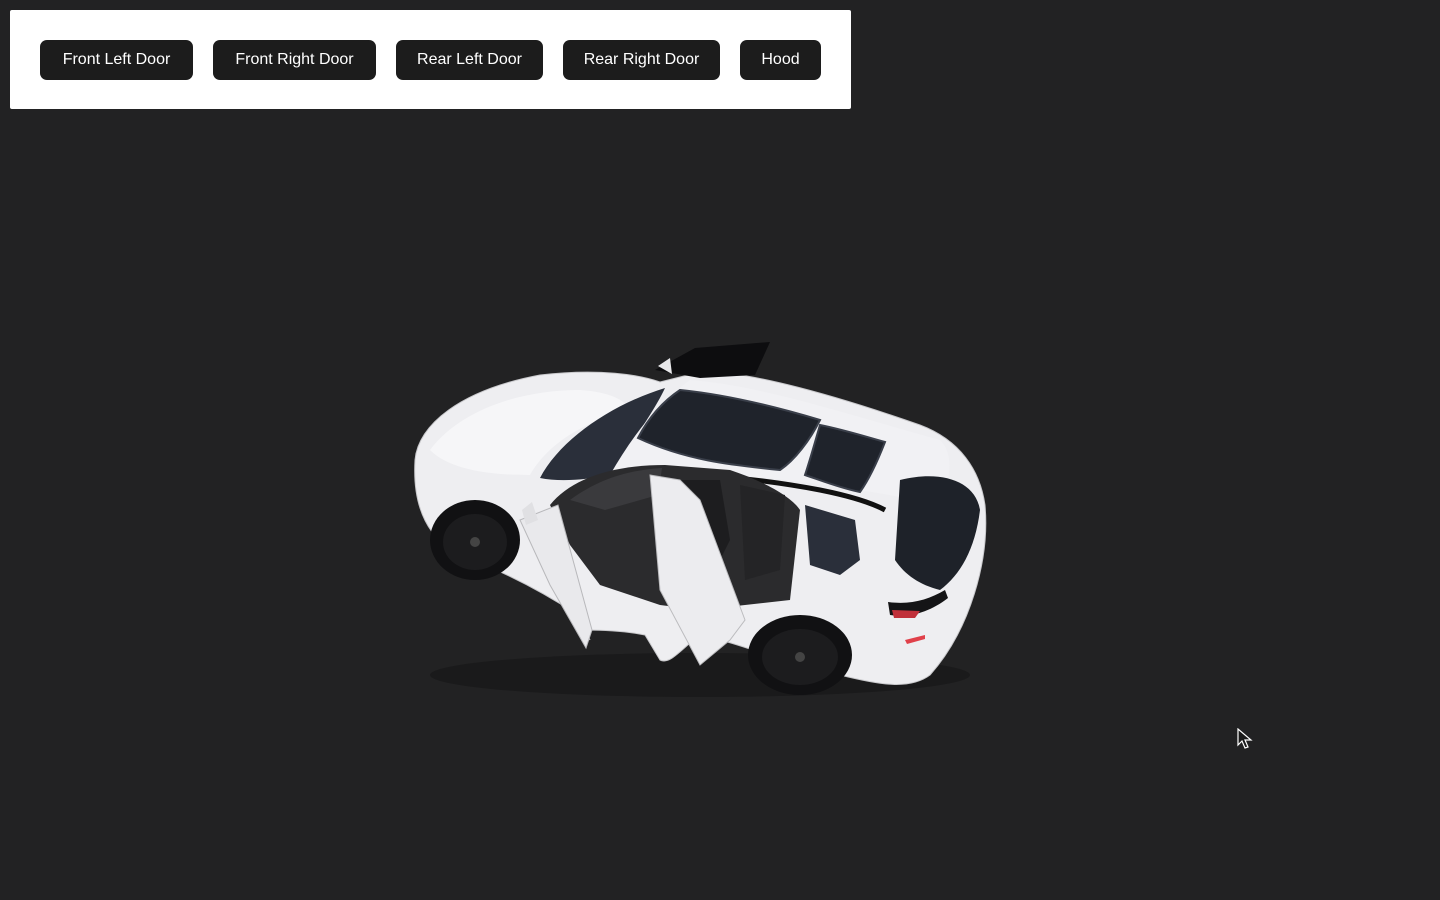  Describe the element at coordinates (906, 614) in the screenshot. I see `tail-light` at that location.